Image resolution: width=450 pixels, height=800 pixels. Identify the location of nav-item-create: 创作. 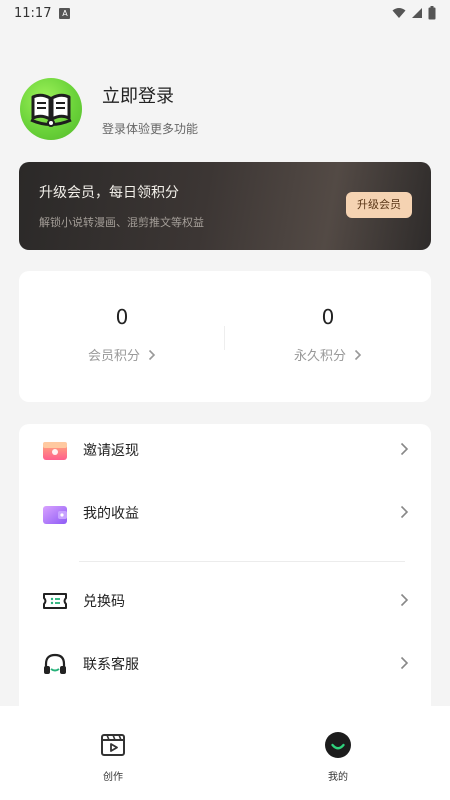
(113, 757).